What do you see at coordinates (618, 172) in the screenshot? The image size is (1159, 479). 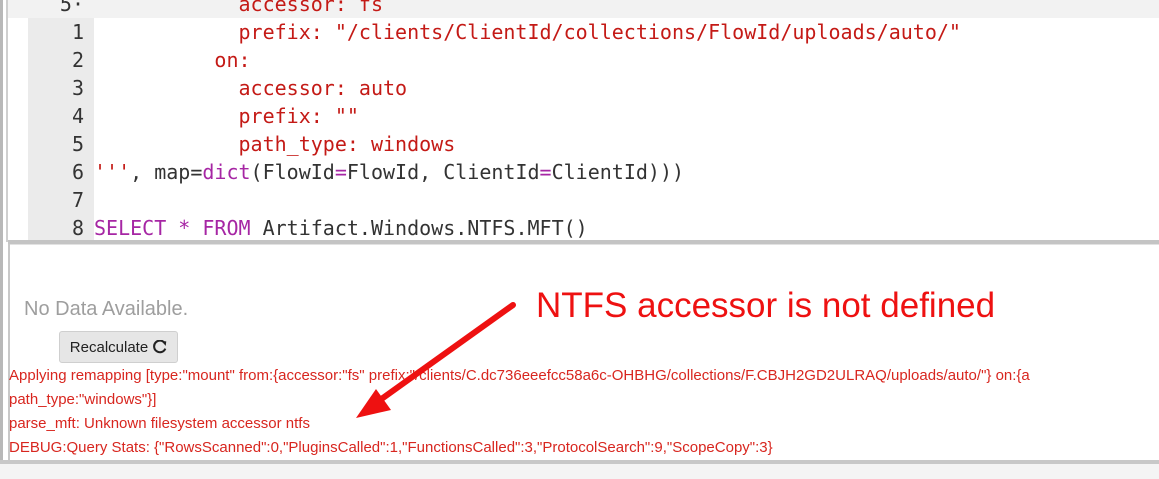 I see `code-token: ClientId)))` at bounding box center [618, 172].